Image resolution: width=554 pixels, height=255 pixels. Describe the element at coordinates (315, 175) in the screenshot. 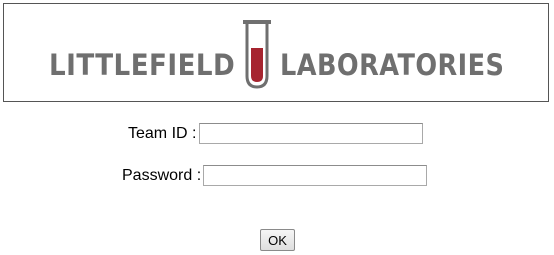

I see `password-input` at that location.